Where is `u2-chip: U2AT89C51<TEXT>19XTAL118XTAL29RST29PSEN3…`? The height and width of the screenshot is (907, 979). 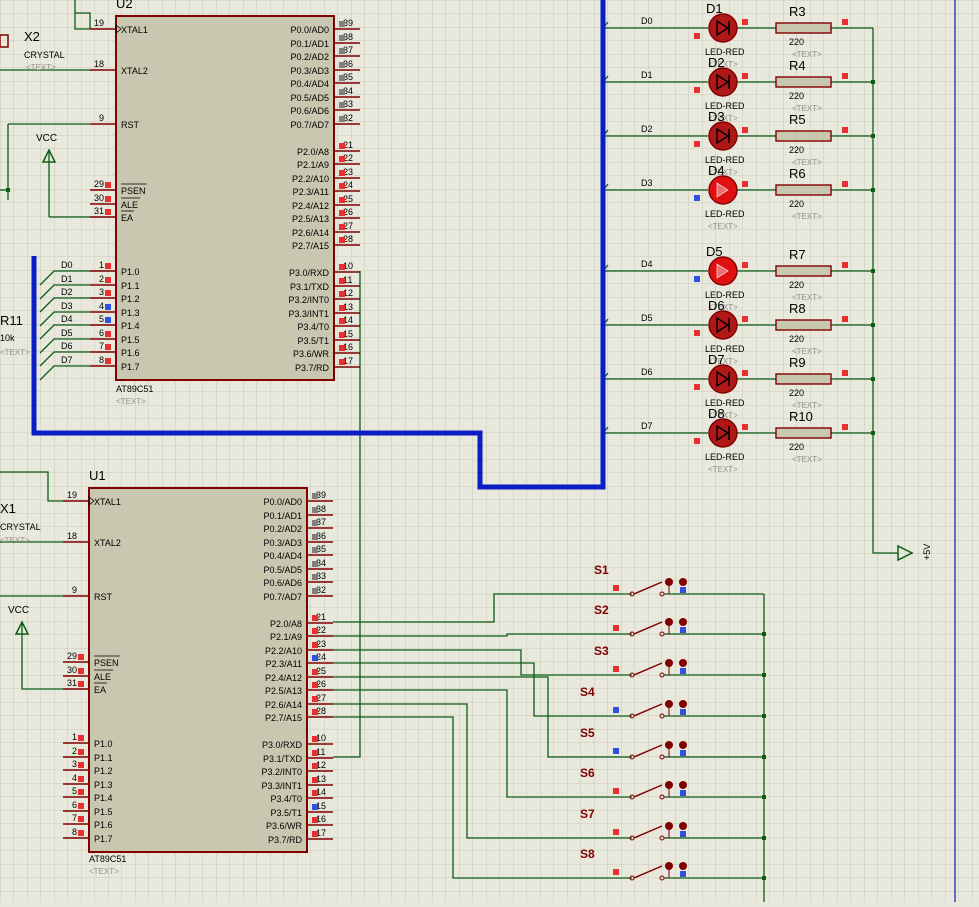 u2-chip: U2AT89C51<TEXT>19XTAL118XTAL29RST29PSEN3… is located at coordinates (225, 203).